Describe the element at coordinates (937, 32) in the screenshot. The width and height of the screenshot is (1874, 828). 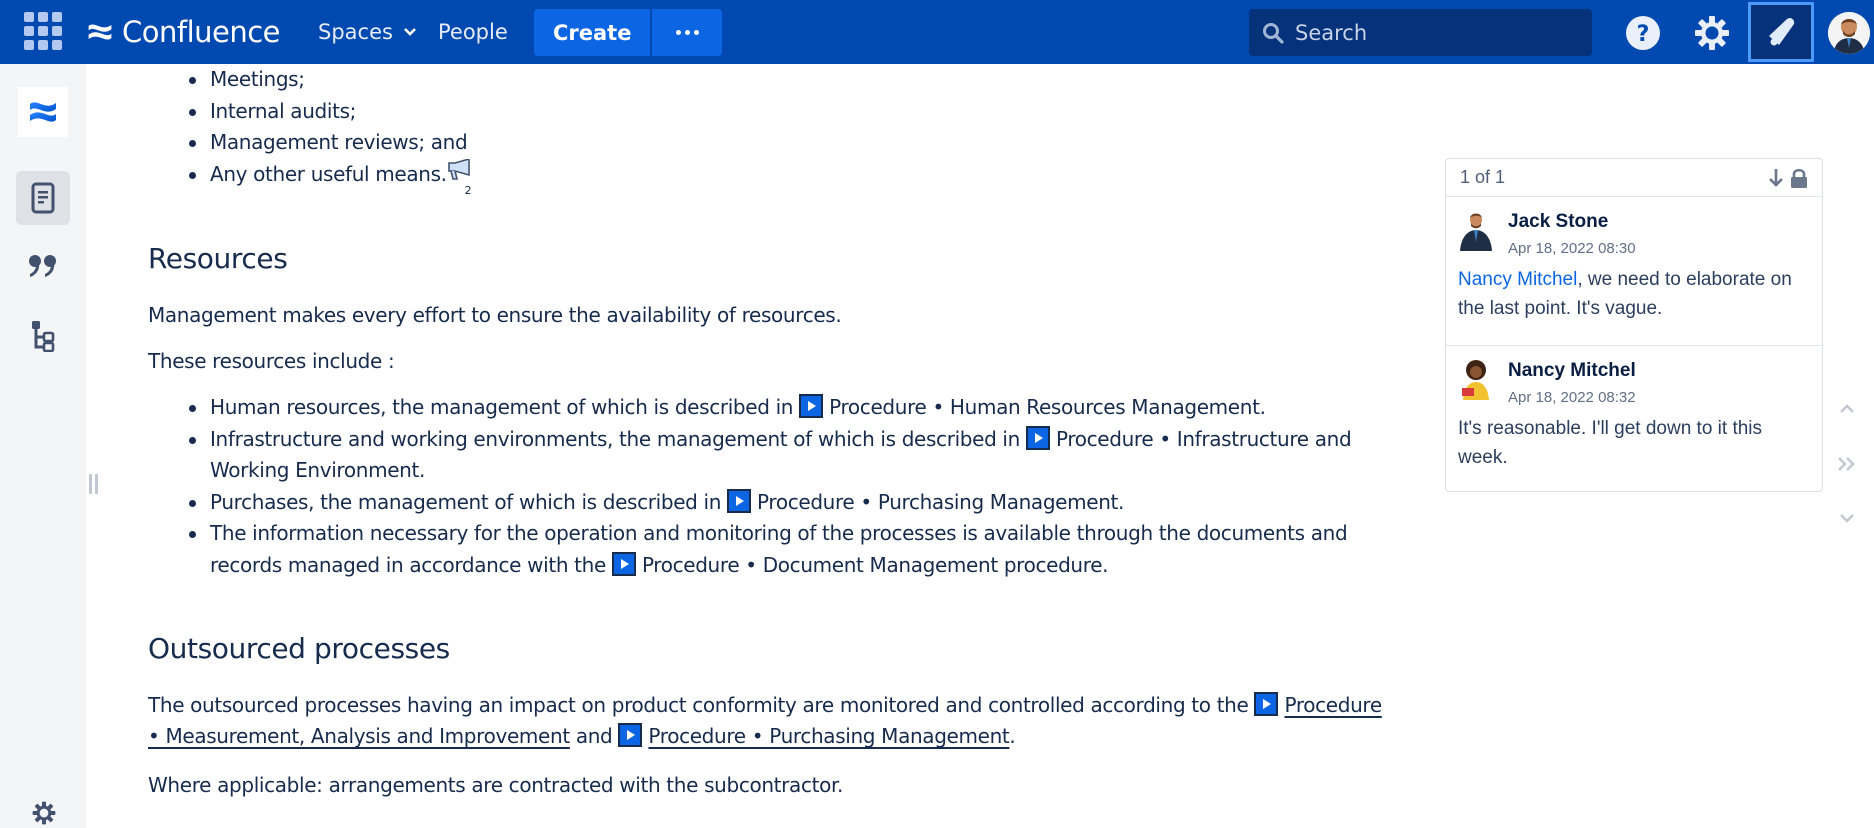
I see `top-navigation-bar: Confluence Spaces People Create ?` at that location.